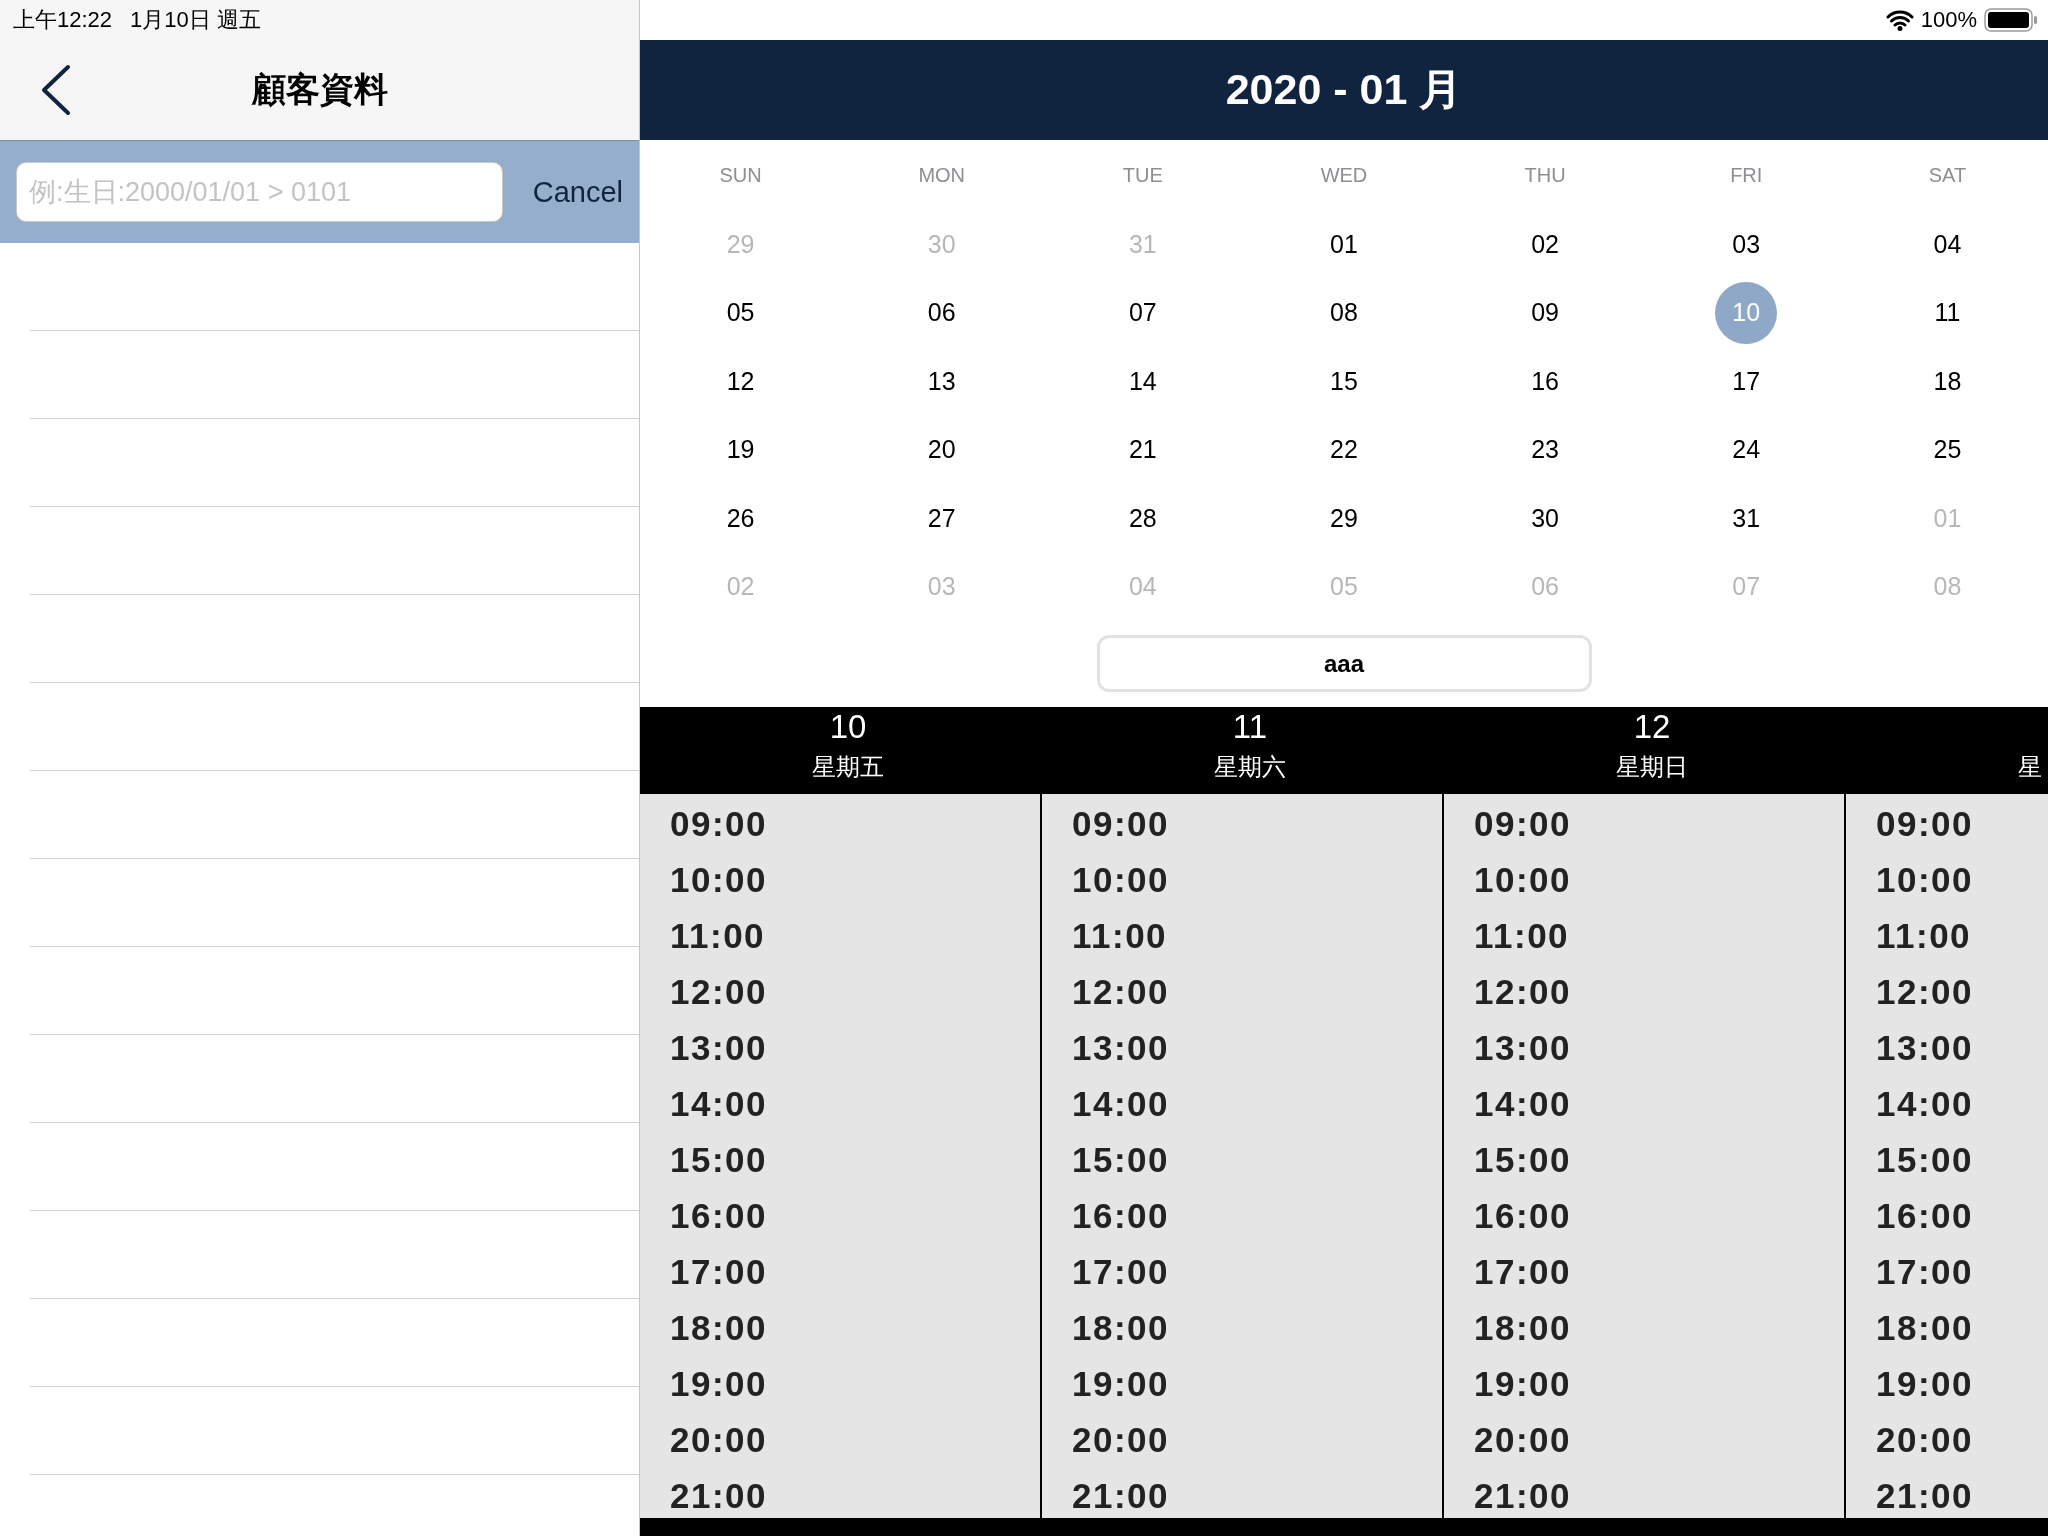 This screenshot has width=2048, height=1536. What do you see at coordinates (941, 312) in the screenshot?
I see `calendar-day: 06` at bounding box center [941, 312].